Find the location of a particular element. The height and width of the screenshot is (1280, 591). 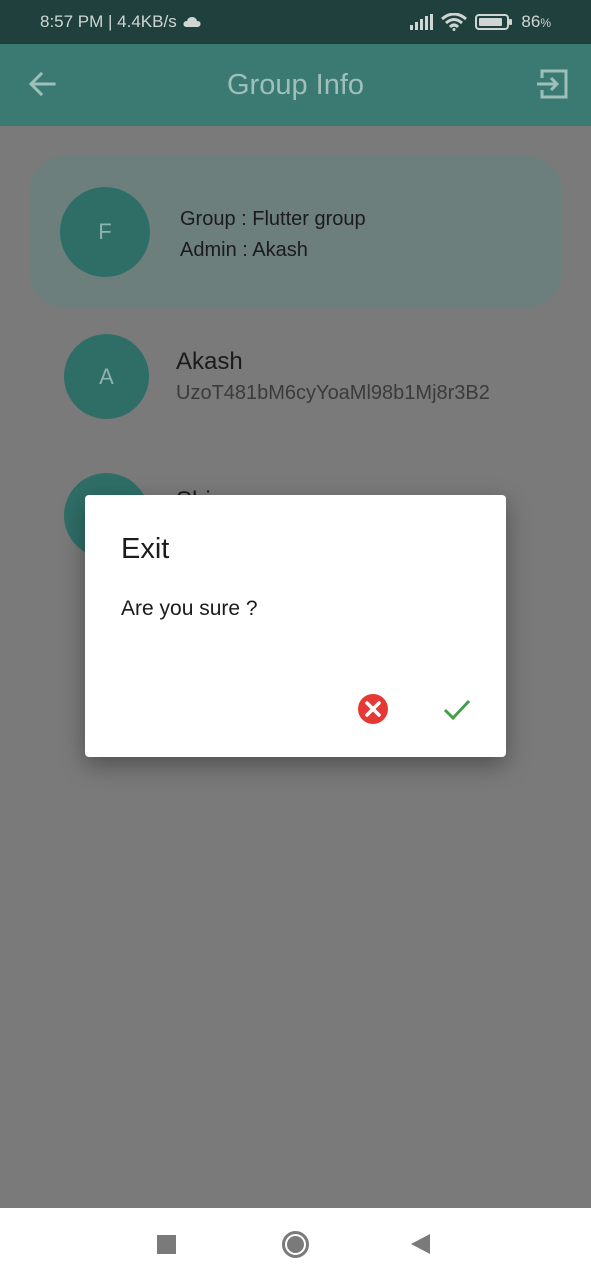

exit-to-app-icon is located at coordinates (552, 84).